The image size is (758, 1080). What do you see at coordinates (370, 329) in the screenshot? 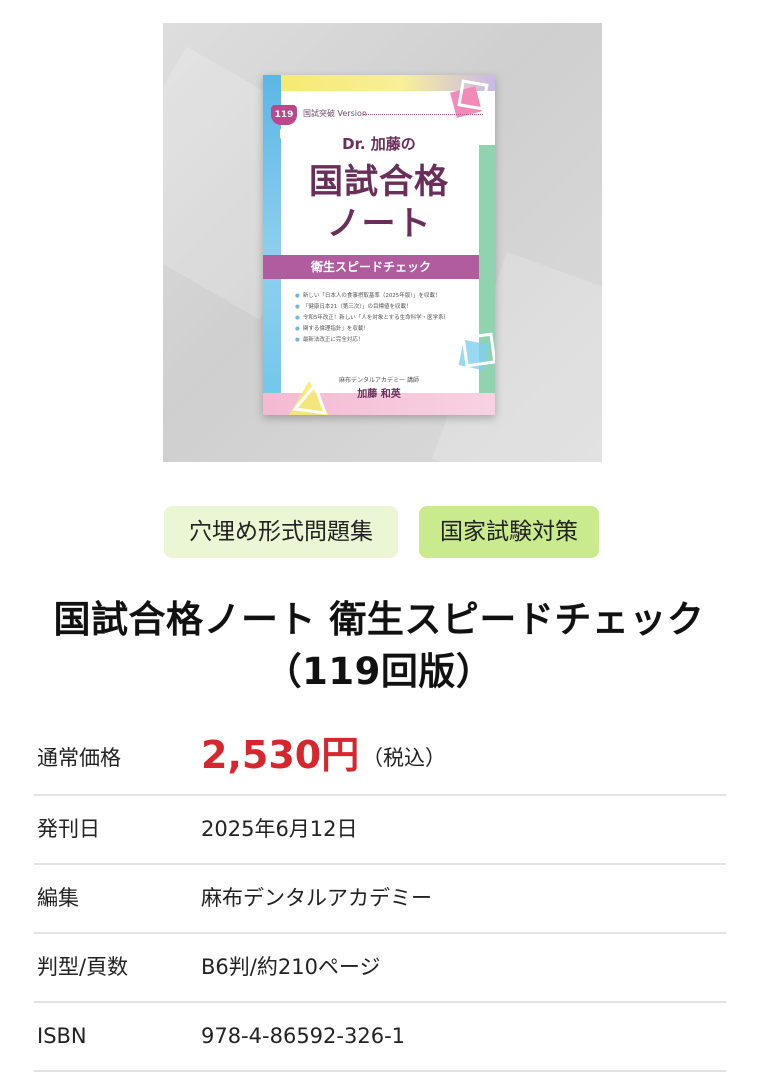
I see `cover-bullet: 関する倫理指針」を収載！` at bounding box center [370, 329].